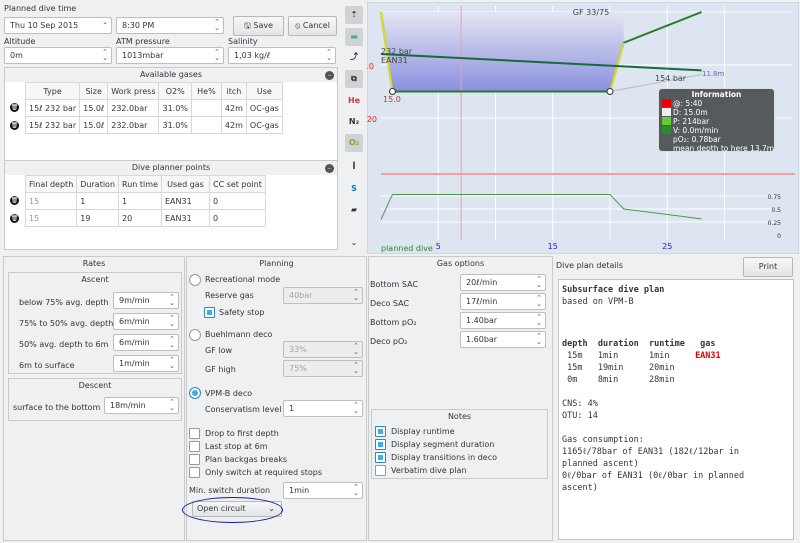  Describe the element at coordinates (146, 363) in the screenshot. I see `ascent-rate-input: 1m/min ⌃ ⌄` at that location.